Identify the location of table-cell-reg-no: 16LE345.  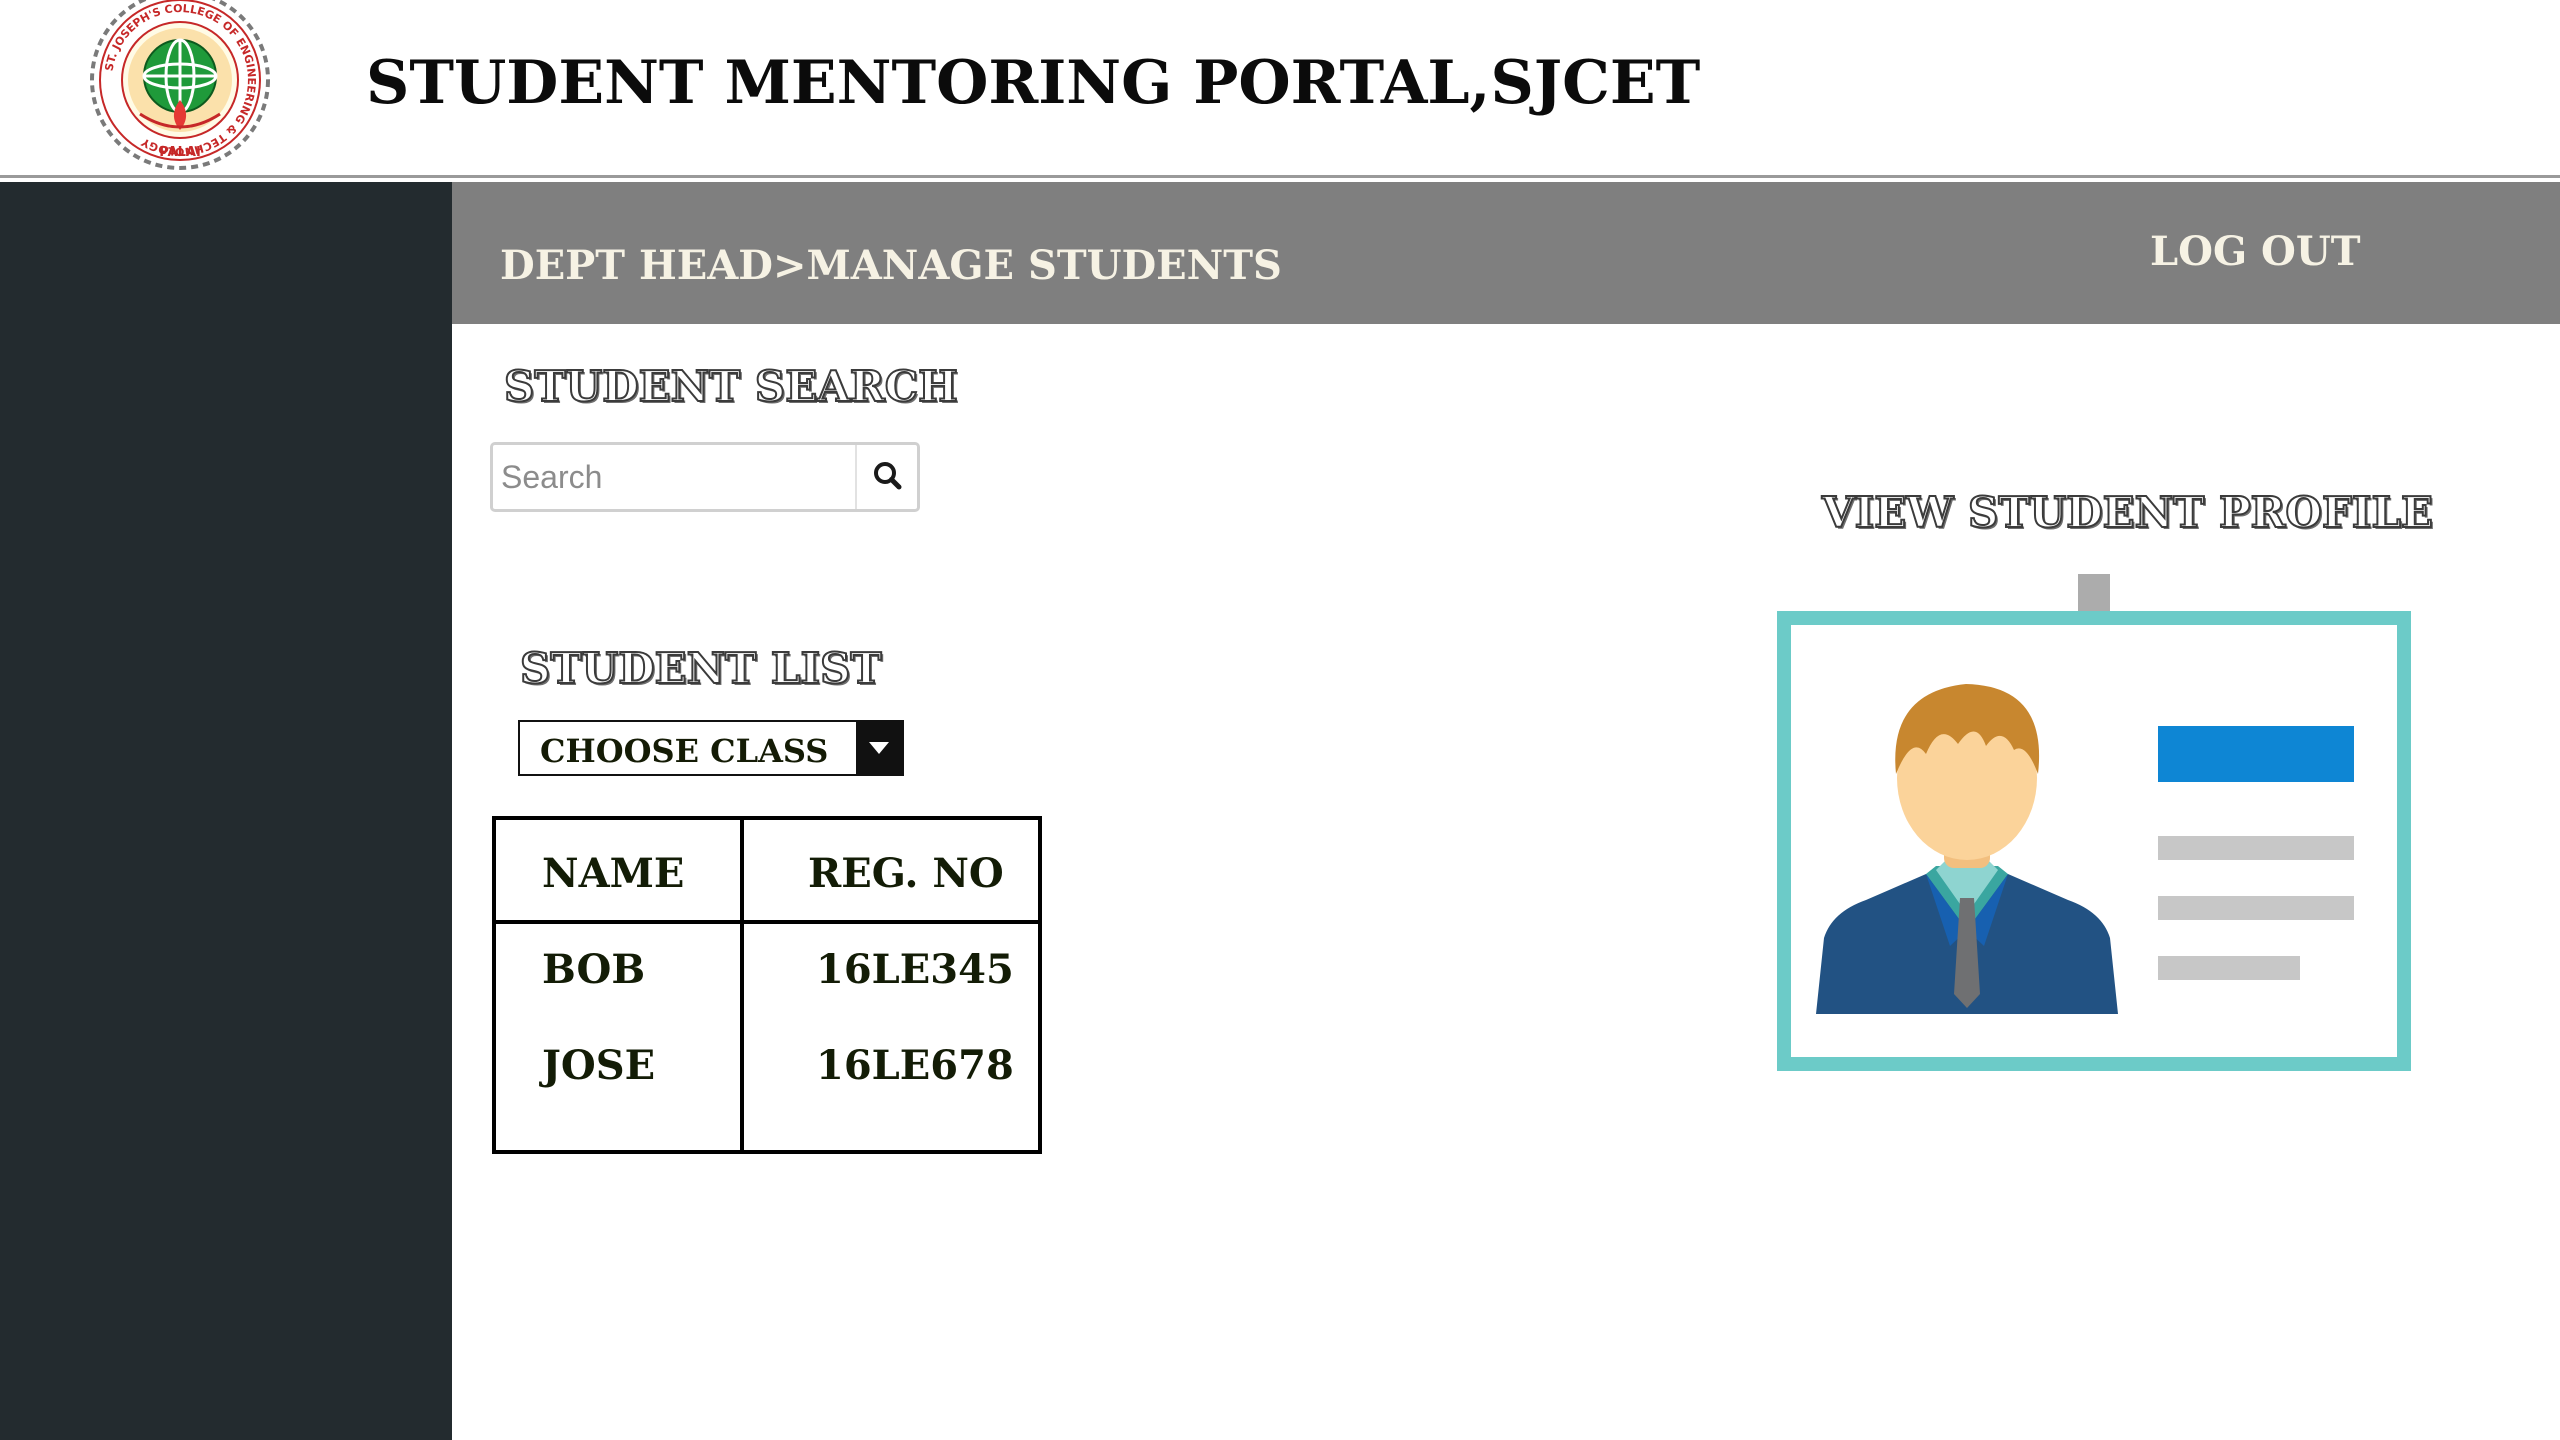
(915, 969).